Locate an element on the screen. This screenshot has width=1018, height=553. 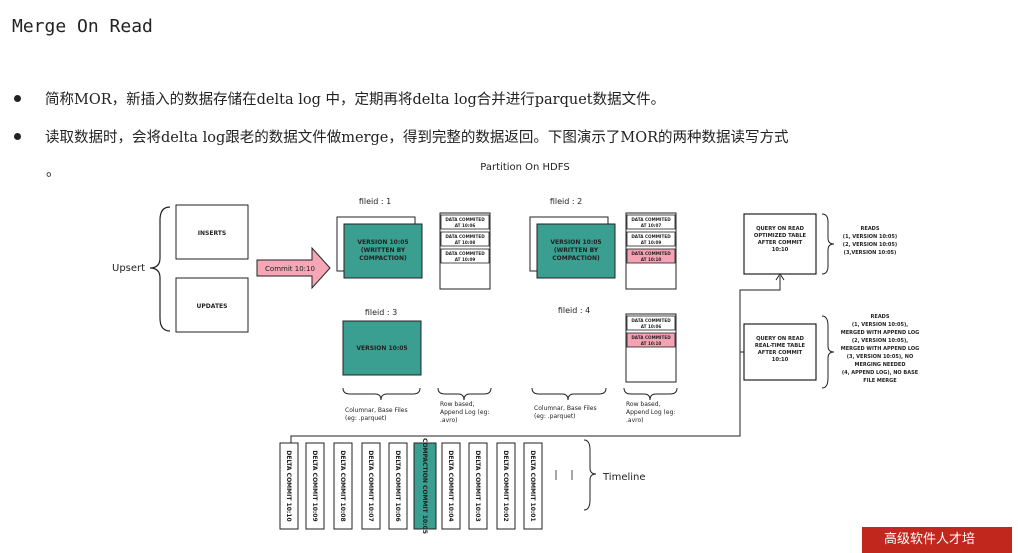
reads-rt-text: (3, VERSION 10:05), NO is located at coordinates (880, 357).